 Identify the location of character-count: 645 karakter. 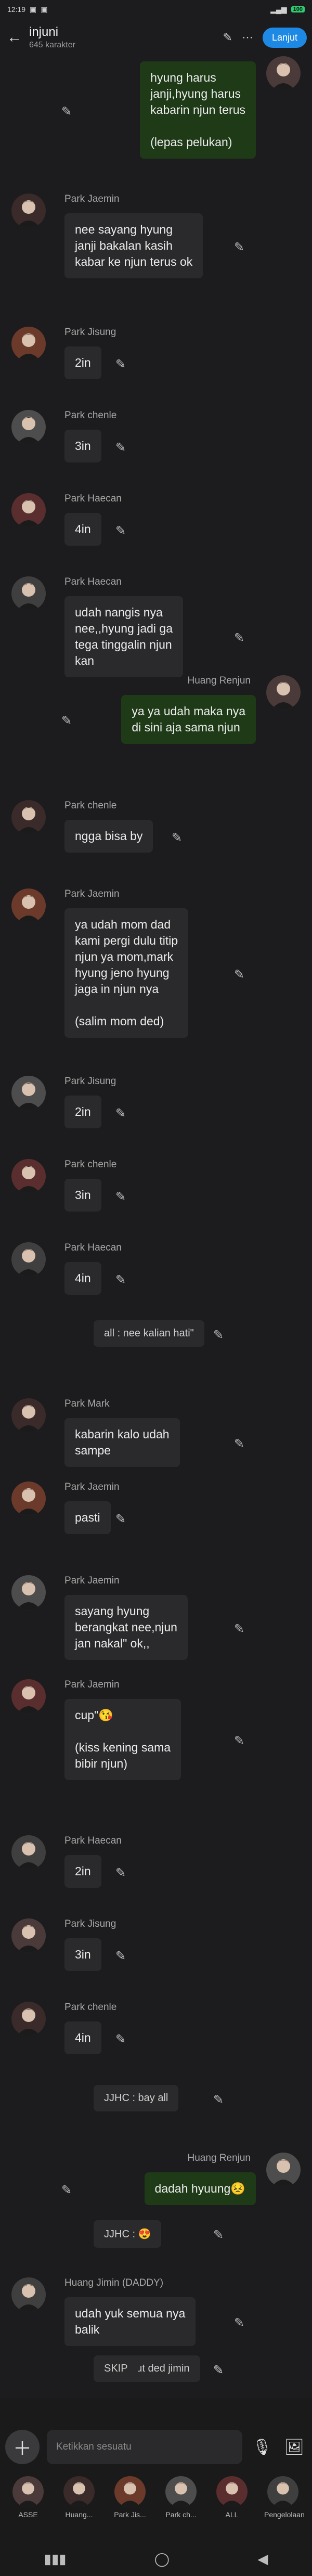
(52, 45).